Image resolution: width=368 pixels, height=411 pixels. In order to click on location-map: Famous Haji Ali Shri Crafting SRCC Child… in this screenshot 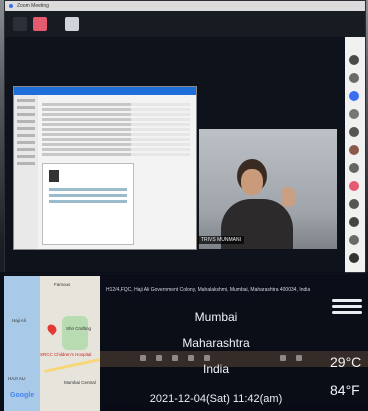, I will do `click(52, 343)`.